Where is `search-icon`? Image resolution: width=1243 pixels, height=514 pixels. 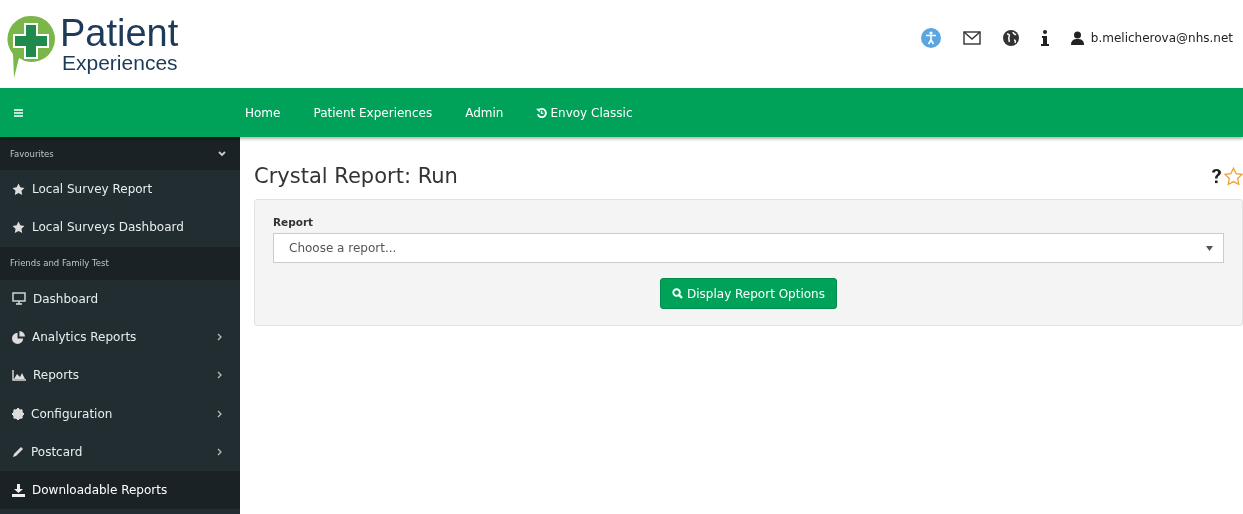
search-icon is located at coordinates (677, 293).